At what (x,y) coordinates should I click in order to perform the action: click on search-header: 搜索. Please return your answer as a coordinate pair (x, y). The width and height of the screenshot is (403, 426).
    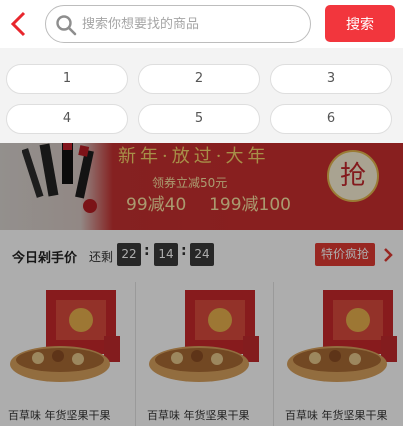
    Looking at the image, I should click on (201, 24).